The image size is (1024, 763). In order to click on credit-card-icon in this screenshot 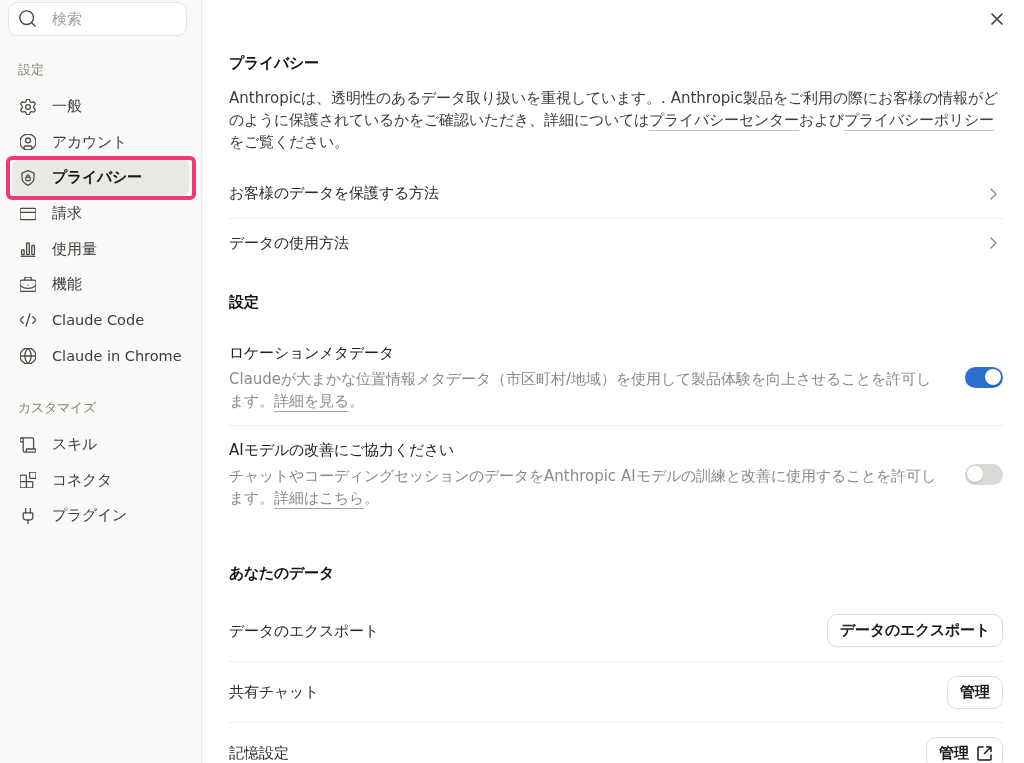, I will do `click(28, 213)`.